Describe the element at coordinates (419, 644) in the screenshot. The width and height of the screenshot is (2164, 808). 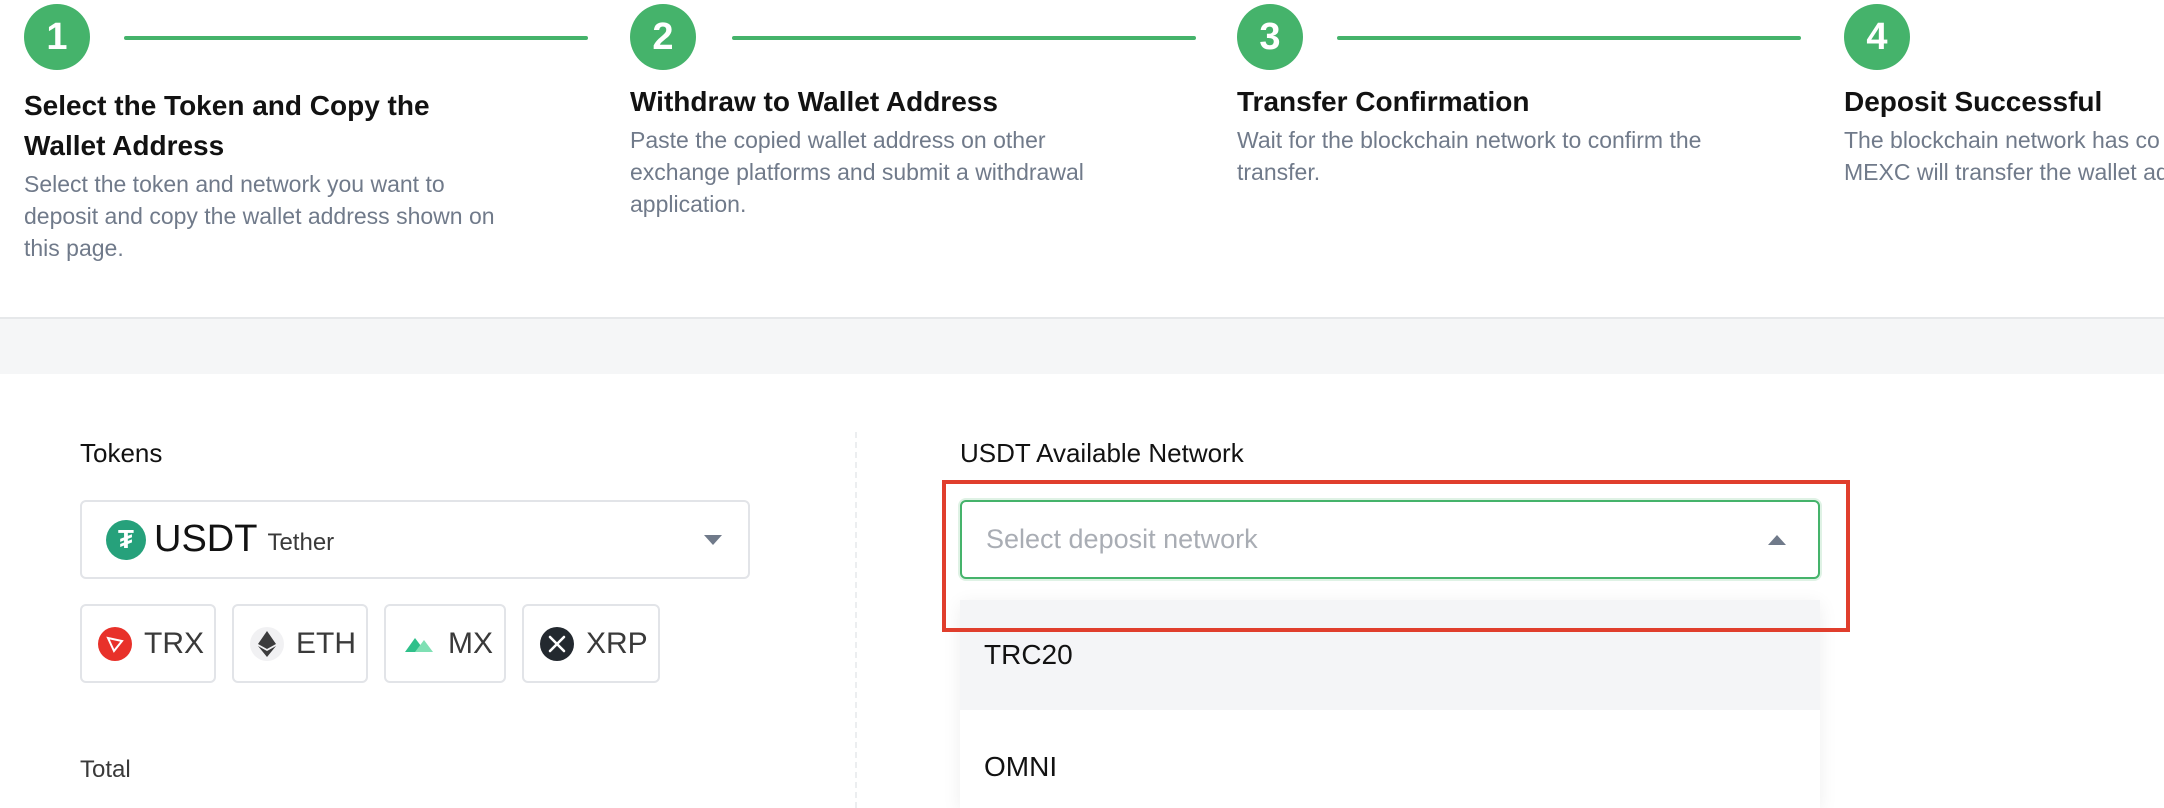
I see `mx-icon` at that location.